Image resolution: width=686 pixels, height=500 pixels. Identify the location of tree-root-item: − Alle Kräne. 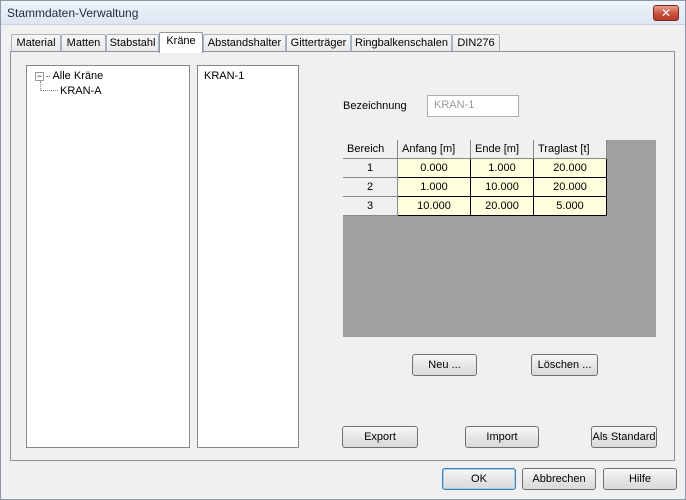
(69, 76).